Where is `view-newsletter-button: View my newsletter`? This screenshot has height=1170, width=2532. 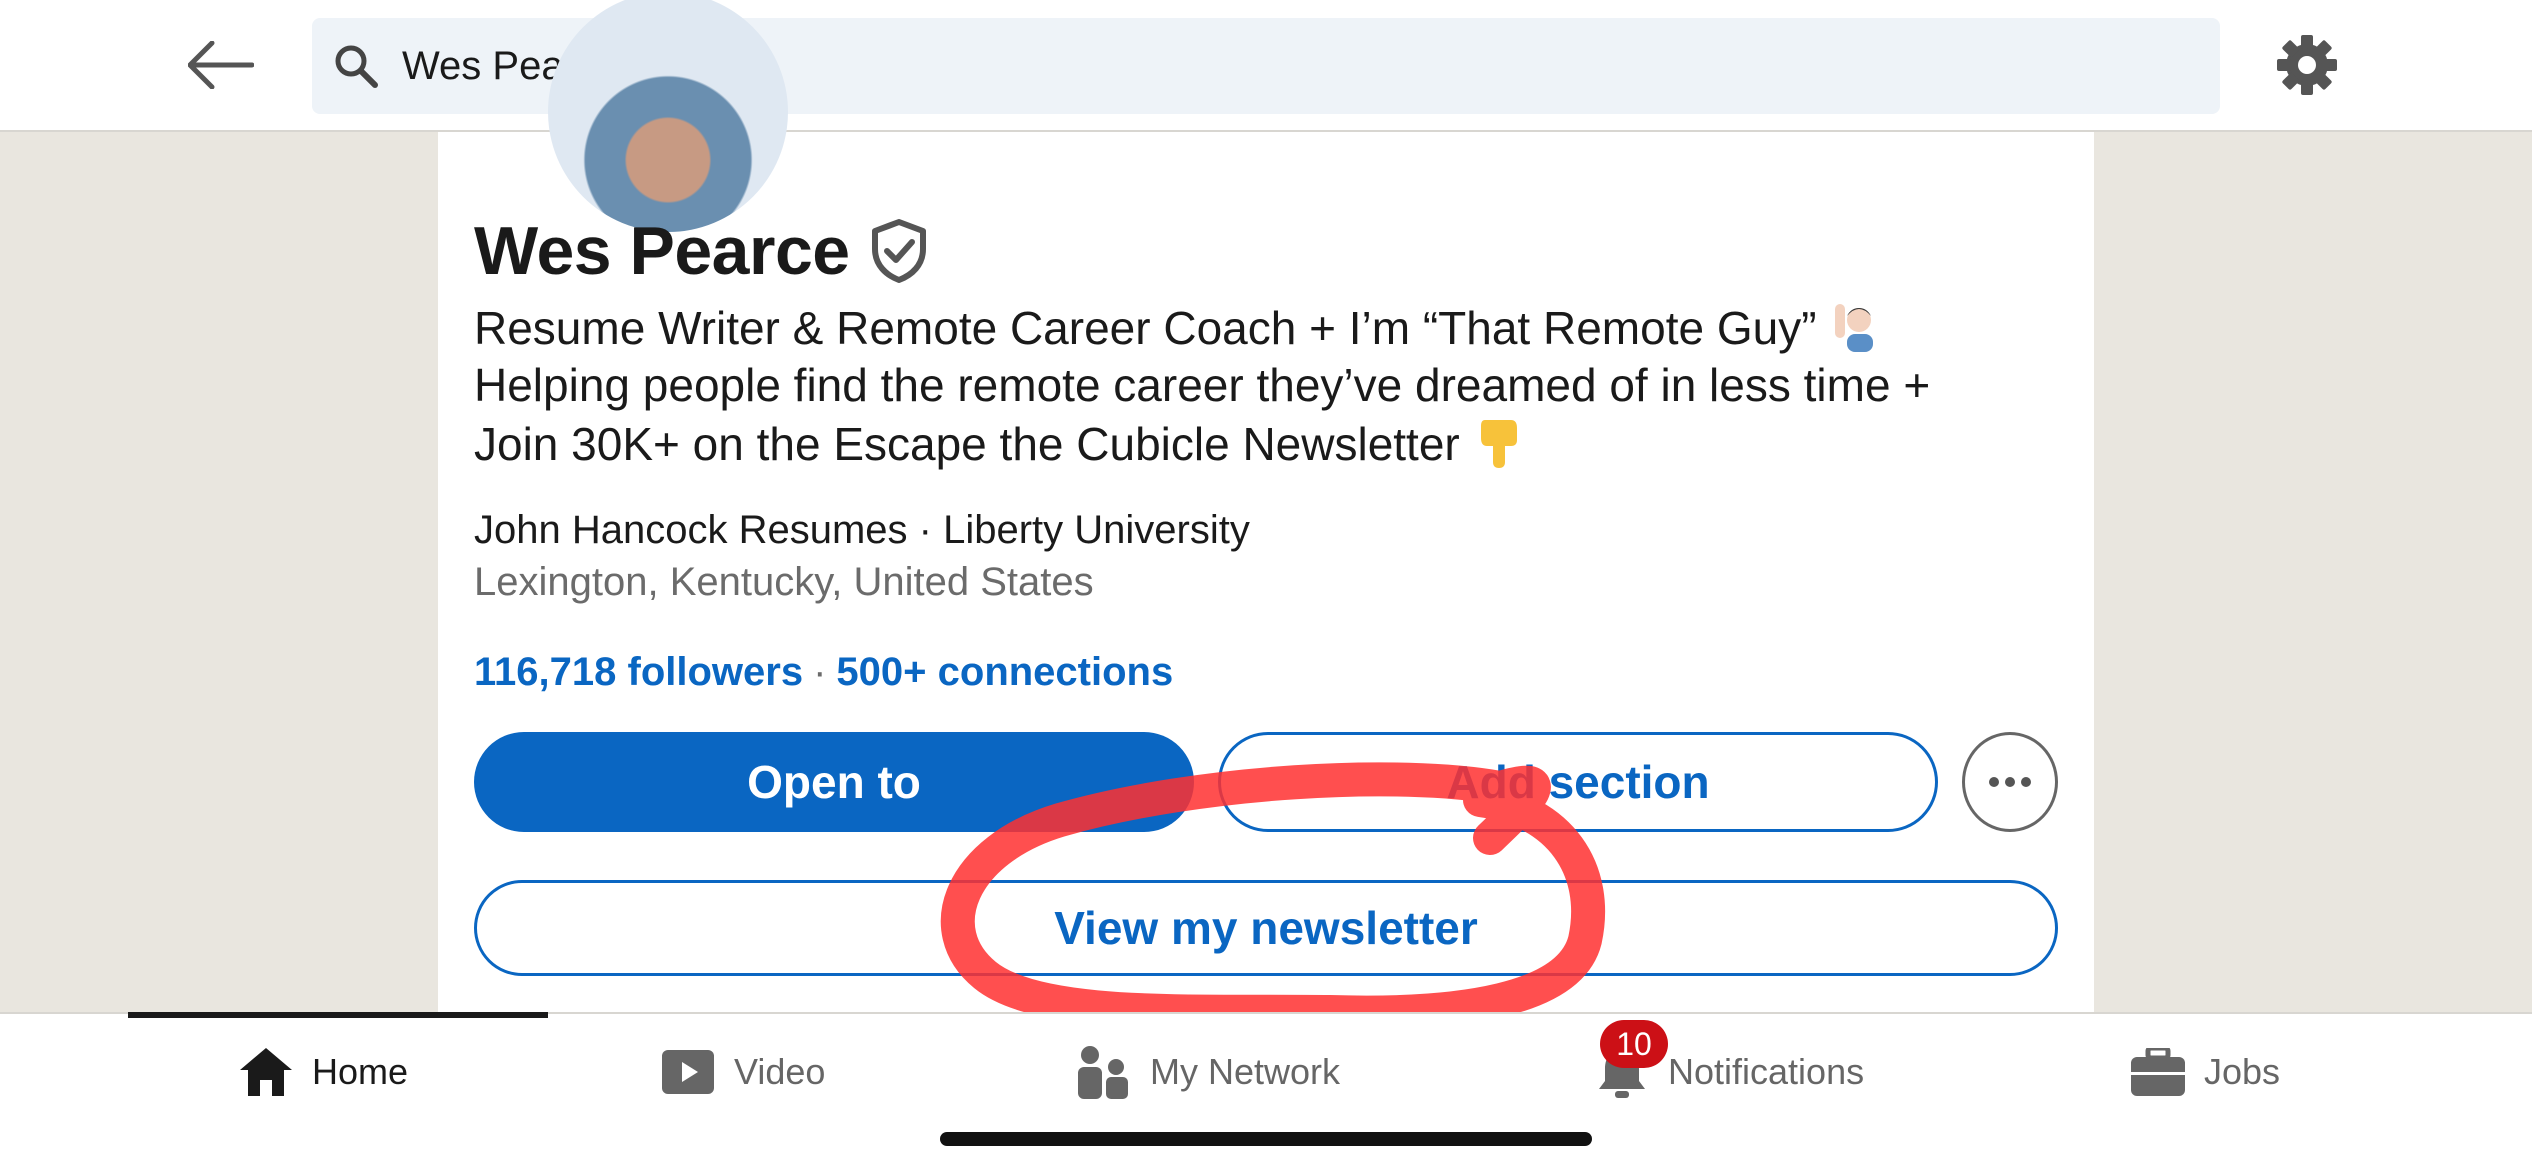 view-newsletter-button: View my newsletter is located at coordinates (1266, 928).